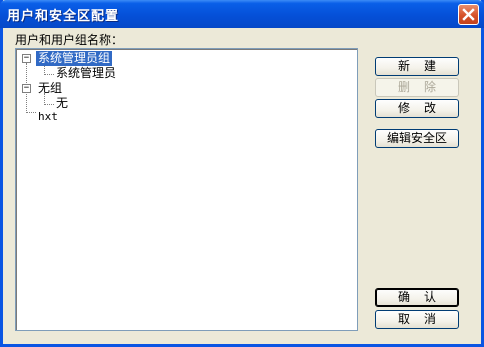 The image size is (484, 347). Describe the element at coordinates (417, 138) in the screenshot. I see `edit-security-zone-button: 编辑安全区` at that location.